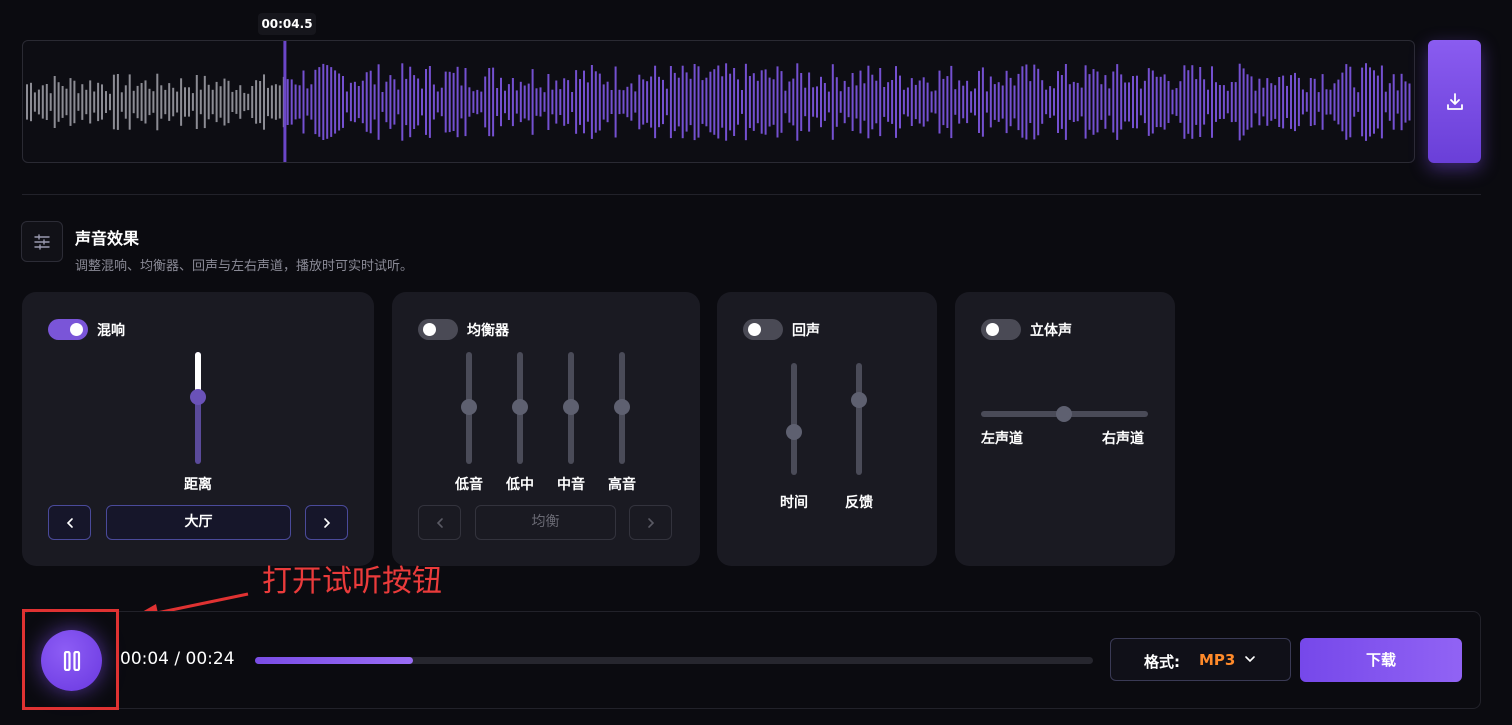  I want to click on format-label: 格式:, so click(1162, 662).